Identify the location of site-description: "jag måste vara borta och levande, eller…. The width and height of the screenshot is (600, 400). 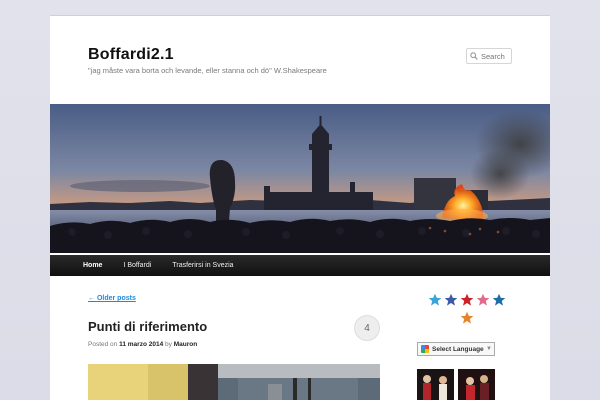
(207, 70).